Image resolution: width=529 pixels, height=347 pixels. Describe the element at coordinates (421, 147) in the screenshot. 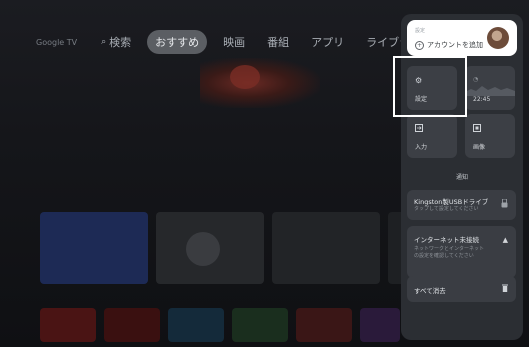

I see `input-tile-label: 入力` at that location.